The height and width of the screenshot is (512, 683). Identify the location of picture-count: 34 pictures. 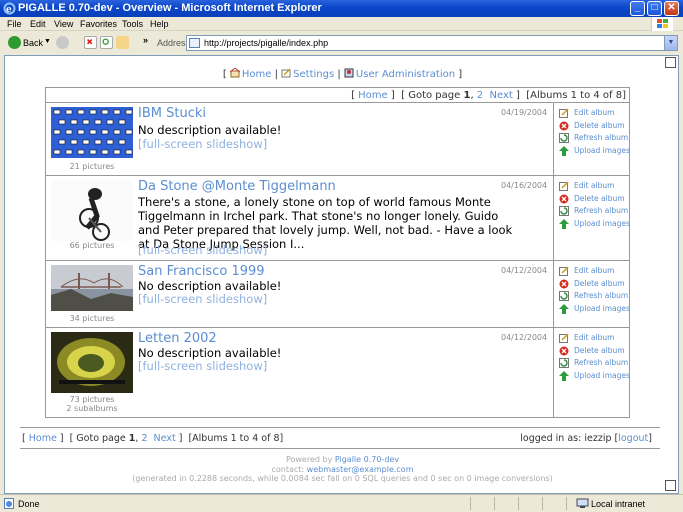
(92, 318).